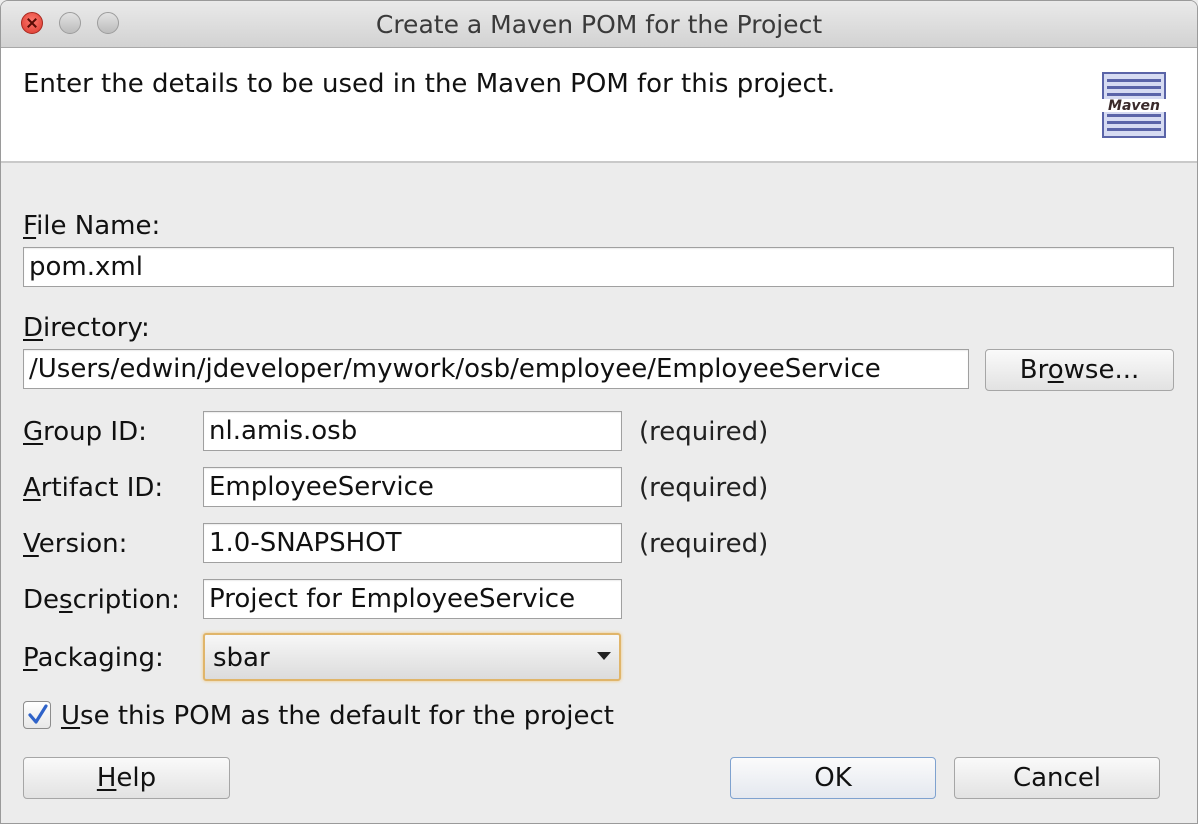  I want to click on artifact-id-required-hint: (required), so click(704, 488).